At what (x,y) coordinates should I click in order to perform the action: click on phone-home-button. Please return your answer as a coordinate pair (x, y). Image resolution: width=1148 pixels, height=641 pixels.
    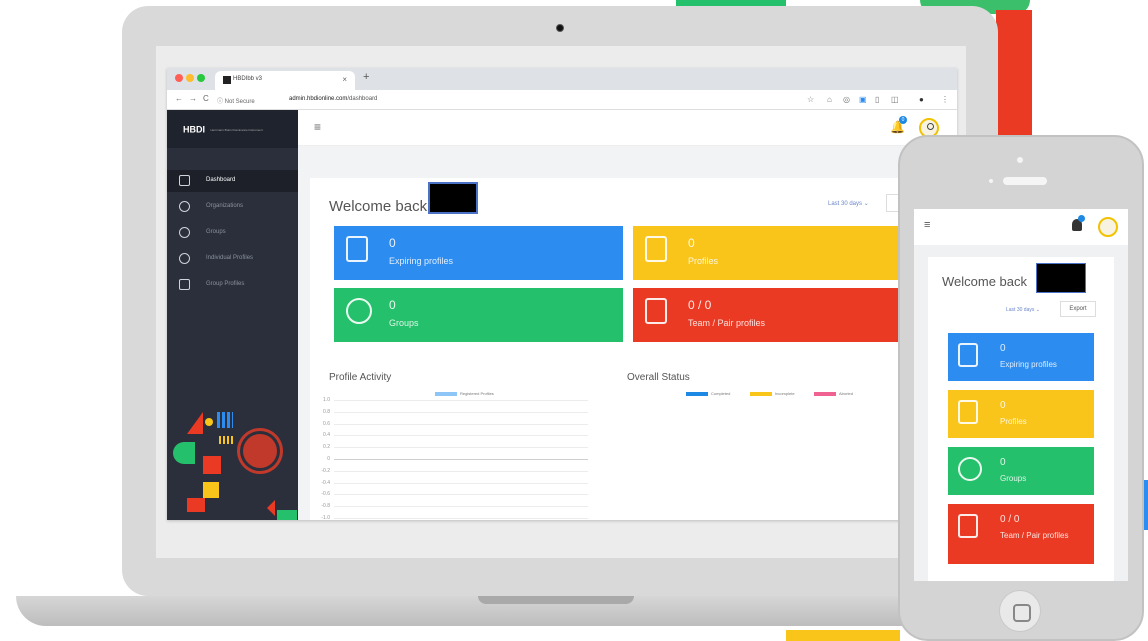
    Looking at the image, I should click on (1020, 611).